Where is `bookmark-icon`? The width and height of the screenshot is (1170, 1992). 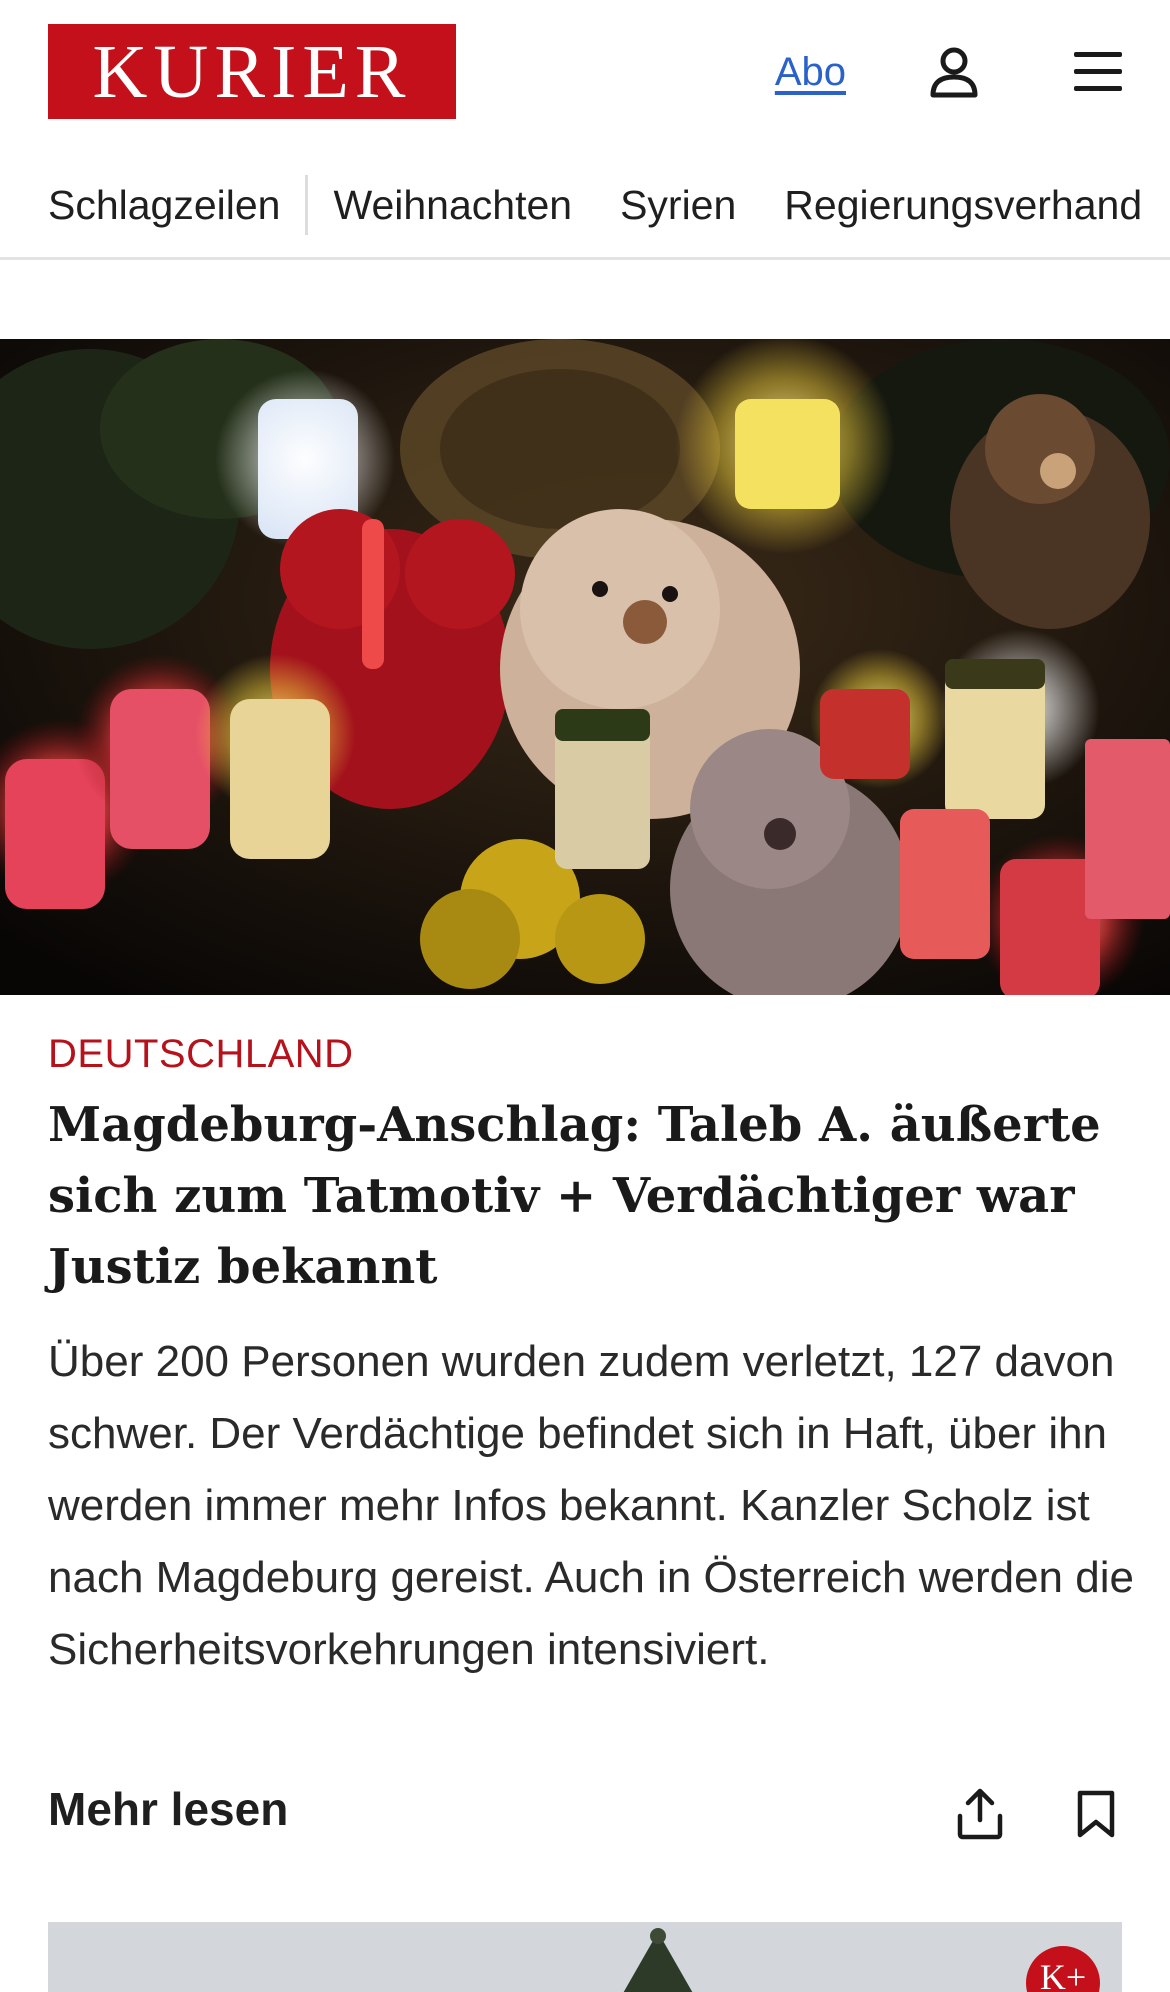
bookmark-icon is located at coordinates (1096, 1814).